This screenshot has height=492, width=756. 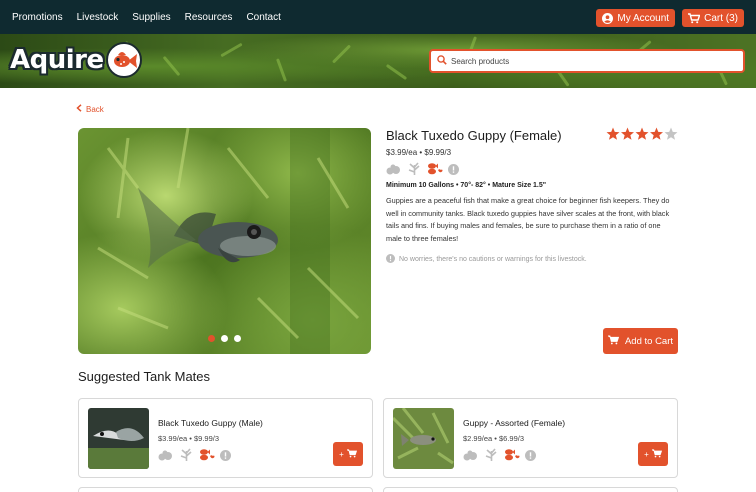 I want to click on nav-link-livestock: Livestock, so click(x=98, y=17).